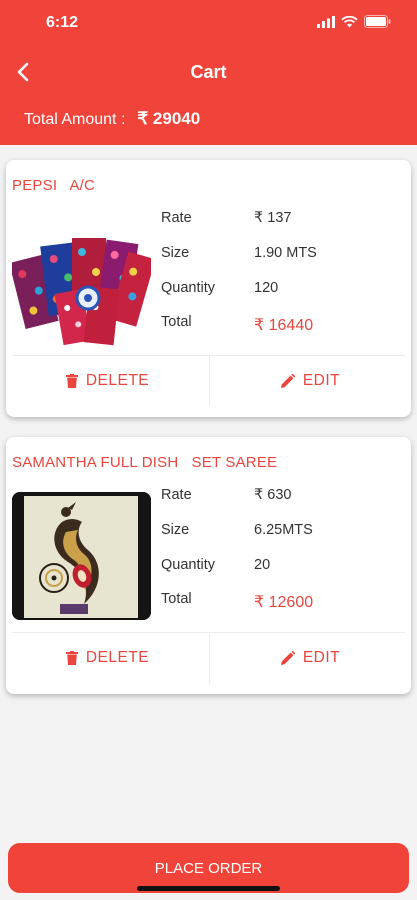 The height and width of the screenshot is (900, 417). I want to click on status-bar: 6:12, so click(208, 24).